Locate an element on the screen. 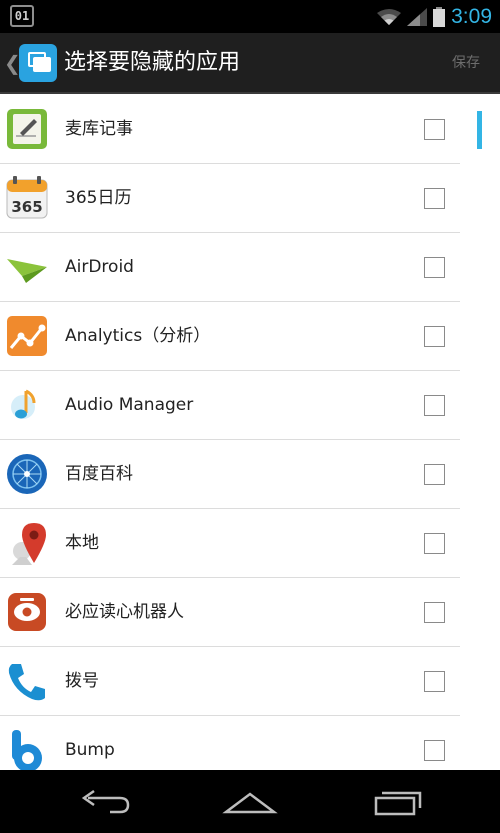 The width and height of the screenshot is (500, 833). save-button: 保存 is located at coordinates (466, 63).